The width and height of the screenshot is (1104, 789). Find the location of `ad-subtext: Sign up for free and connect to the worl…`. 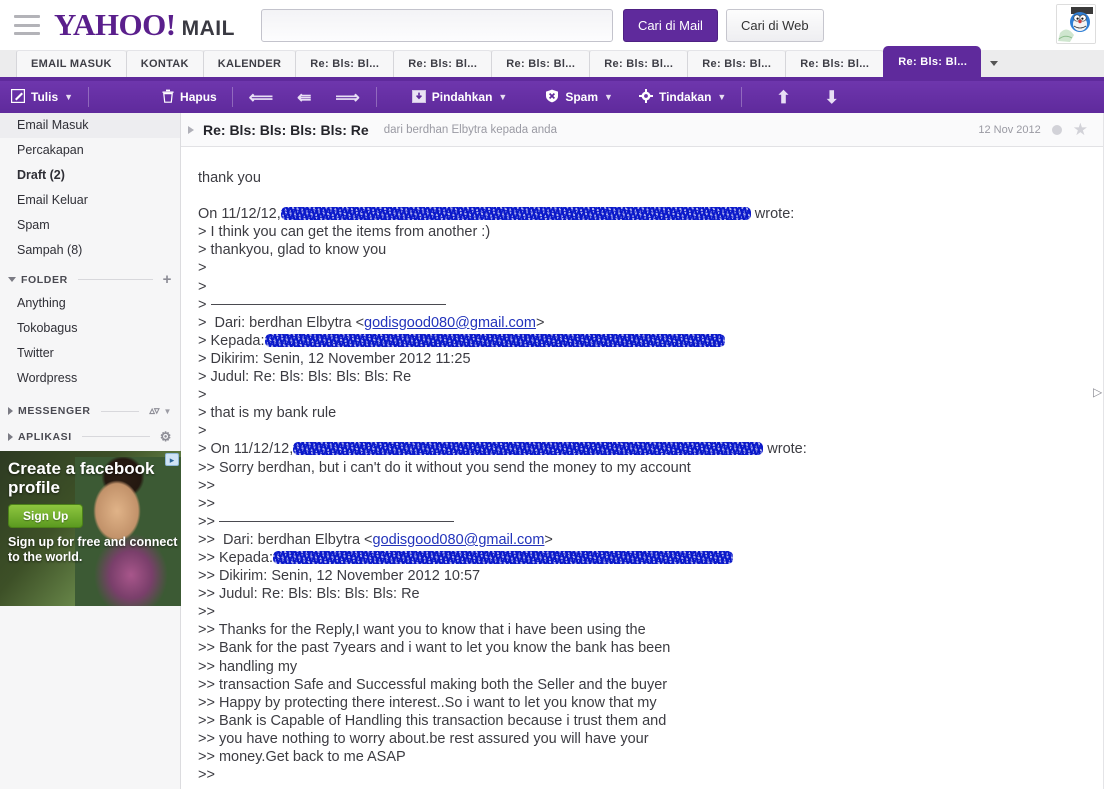

ad-subtext: Sign up for free and connect to the worl… is located at coordinates (93, 549).